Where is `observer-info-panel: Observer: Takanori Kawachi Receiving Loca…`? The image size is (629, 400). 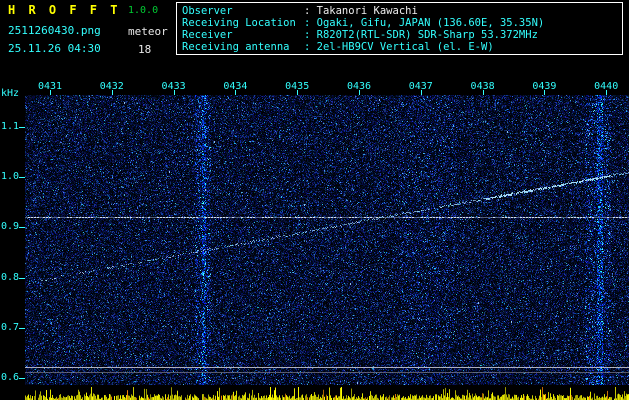
observer-info-panel: Observer: Takanori Kawachi Receiving Loca… is located at coordinates (399, 28).